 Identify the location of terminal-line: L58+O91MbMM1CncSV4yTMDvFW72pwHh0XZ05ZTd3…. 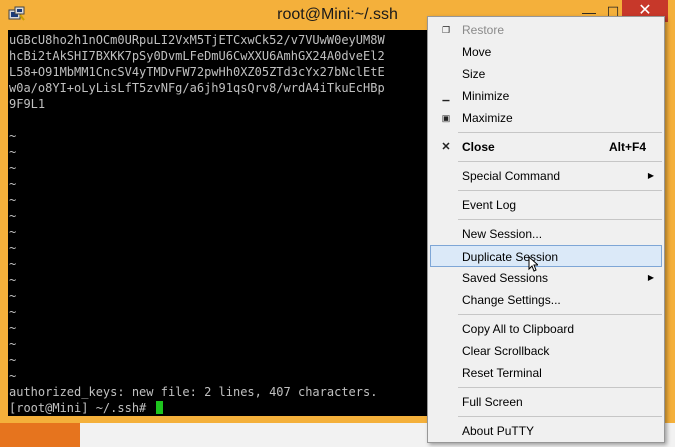
(197, 72).